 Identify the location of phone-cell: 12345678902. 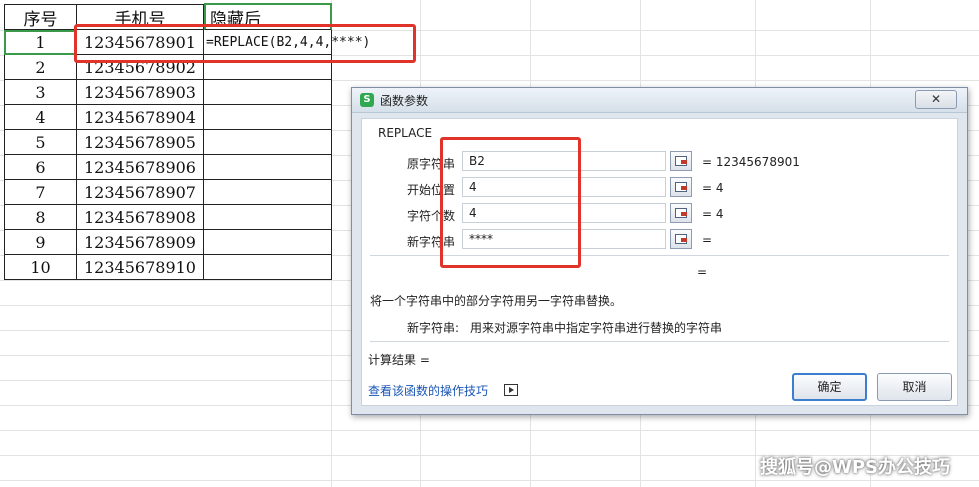
(140, 67).